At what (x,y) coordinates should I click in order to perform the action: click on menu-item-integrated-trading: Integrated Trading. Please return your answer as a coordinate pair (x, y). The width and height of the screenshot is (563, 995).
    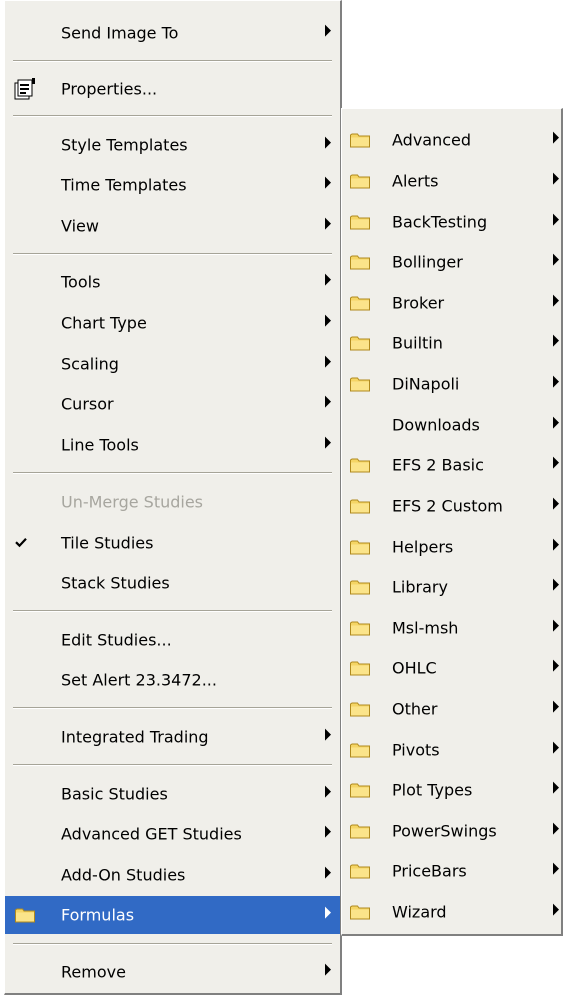
    Looking at the image, I should click on (172, 737).